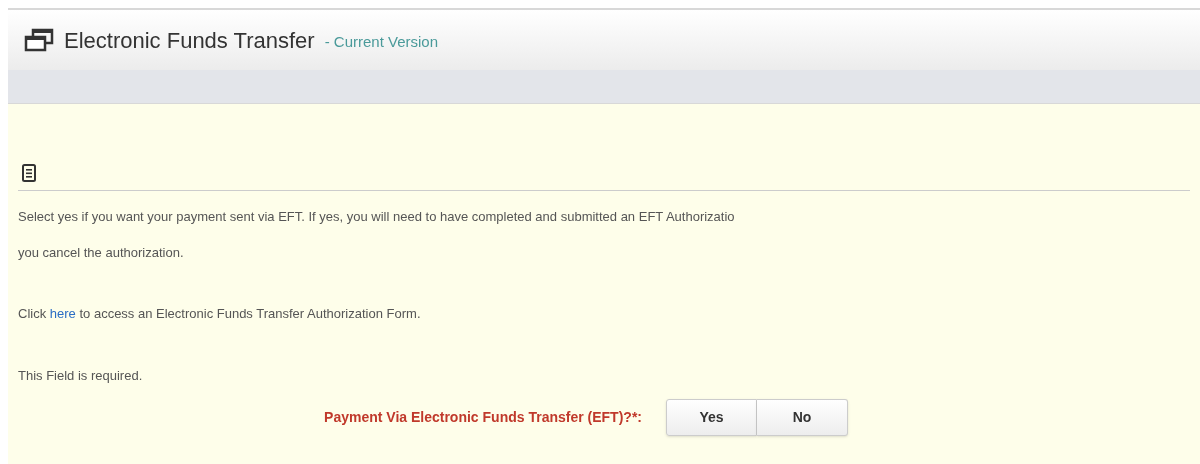  Describe the element at coordinates (711, 417) in the screenshot. I see `option-button: Yes` at that location.